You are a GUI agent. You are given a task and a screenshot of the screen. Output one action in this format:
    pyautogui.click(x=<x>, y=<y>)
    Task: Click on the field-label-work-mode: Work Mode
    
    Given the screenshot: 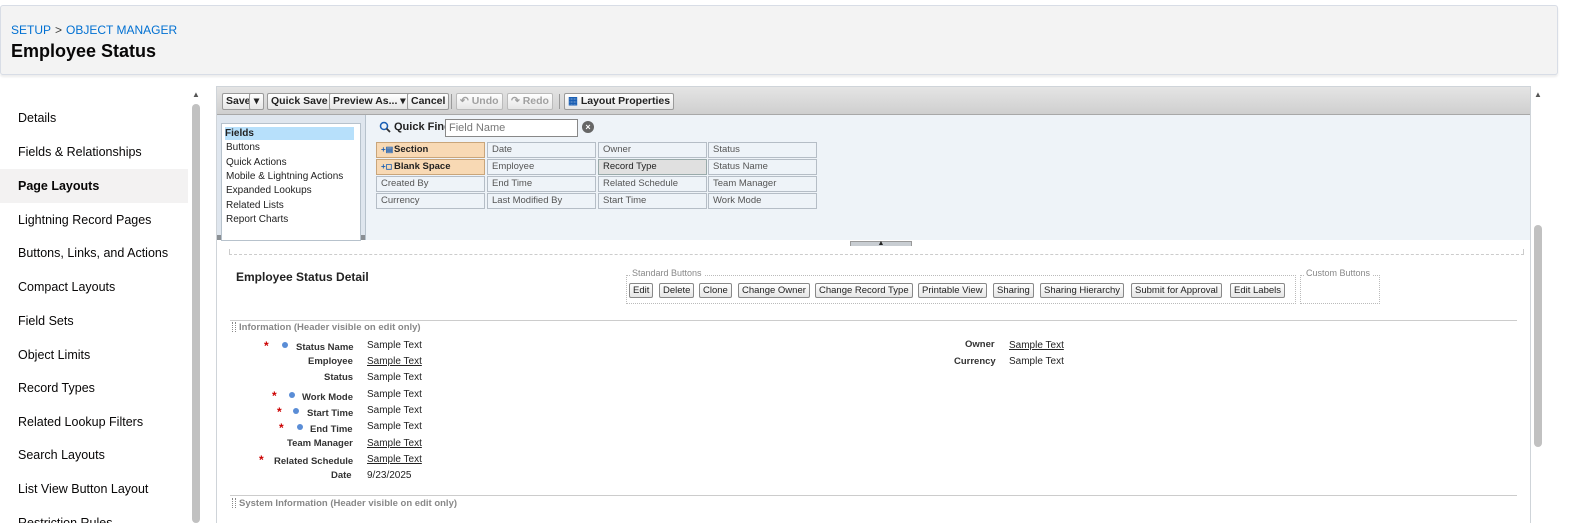 What is the action you would take?
    pyautogui.click(x=327, y=397)
    